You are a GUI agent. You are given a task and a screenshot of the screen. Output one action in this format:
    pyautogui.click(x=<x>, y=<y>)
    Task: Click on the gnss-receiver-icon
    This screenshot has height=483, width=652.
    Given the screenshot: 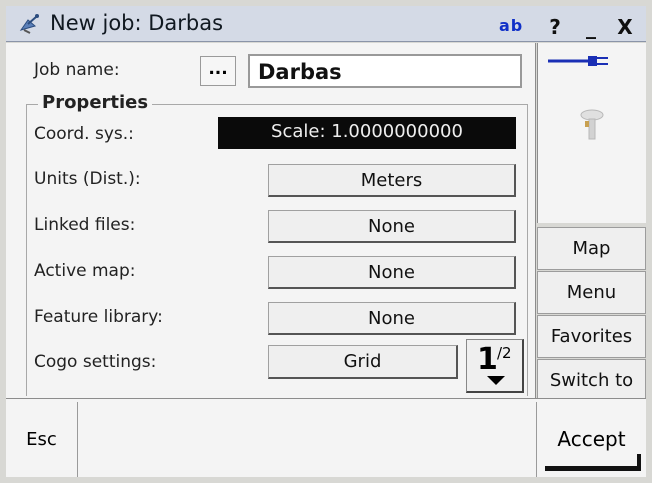 What is the action you would take?
    pyautogui.click(x=592, y=127)
    